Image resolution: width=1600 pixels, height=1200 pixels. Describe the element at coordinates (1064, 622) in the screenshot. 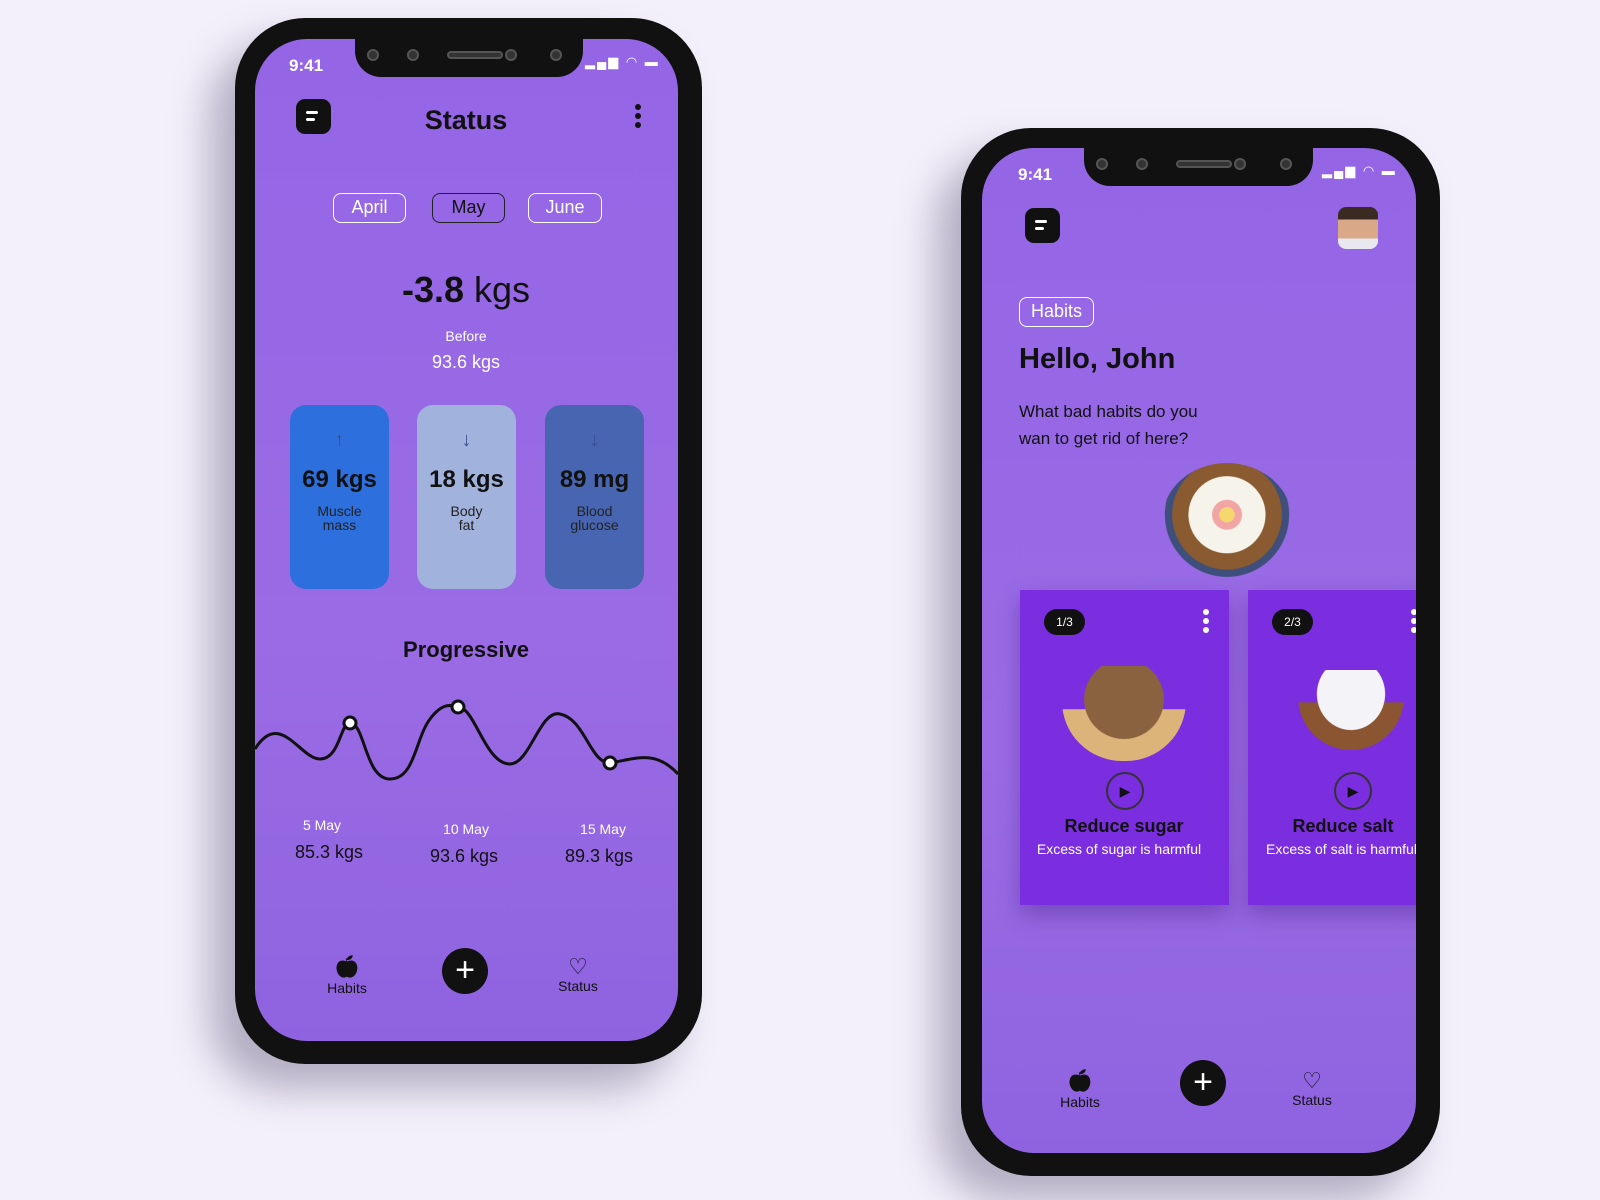

I see `card-index-badge: 1/3` at that location.